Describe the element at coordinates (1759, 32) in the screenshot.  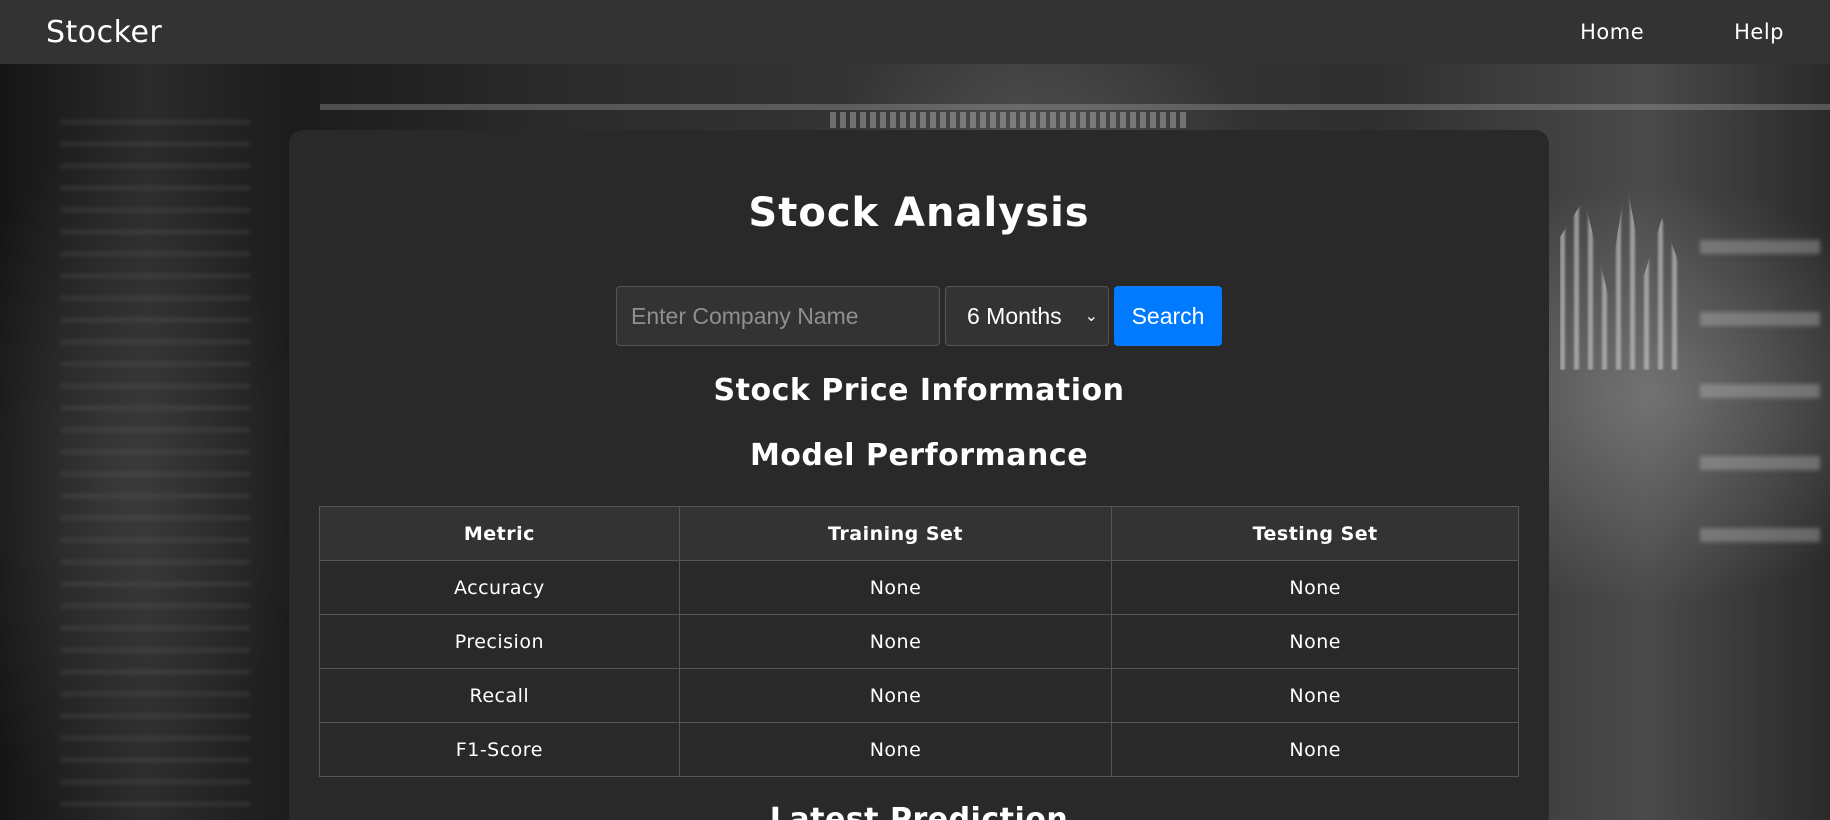
I see `nav-link-help: Help` at that location.